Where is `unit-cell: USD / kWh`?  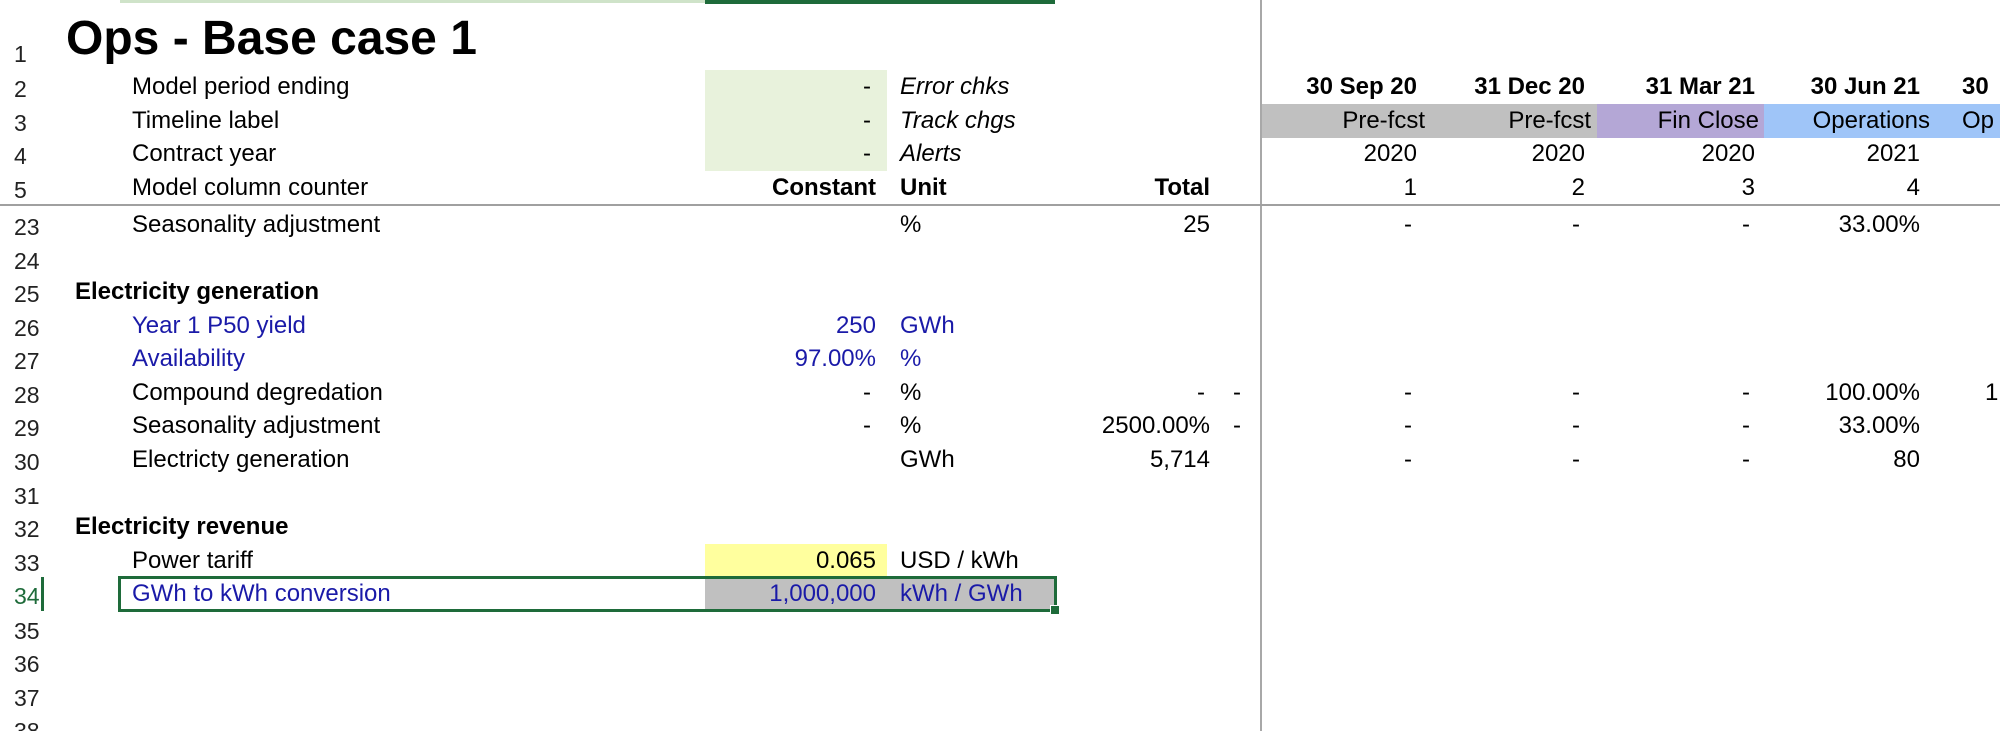 unit-cell: USD / kWh is located at coordinates (975, 561).